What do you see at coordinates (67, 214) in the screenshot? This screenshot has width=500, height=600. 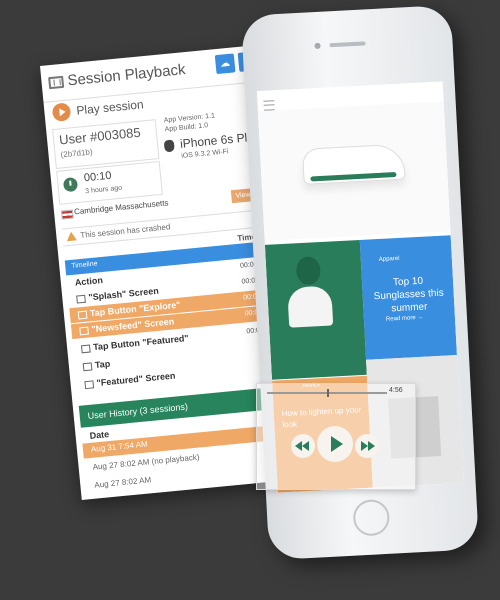 I see `flag-icon` at bounding box center [67, 214].